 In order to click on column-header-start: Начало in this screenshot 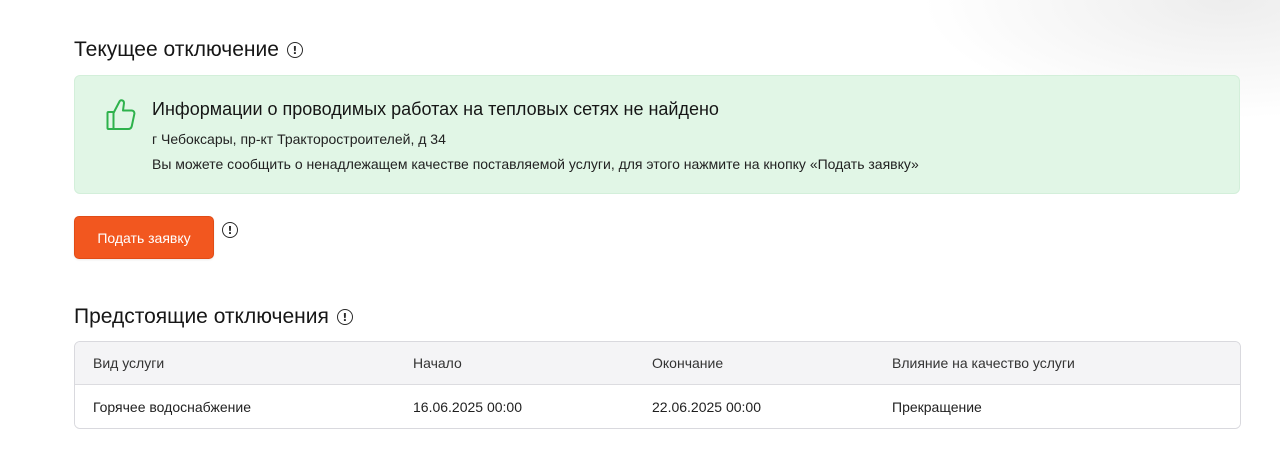, I will do `click(437, 363)`.